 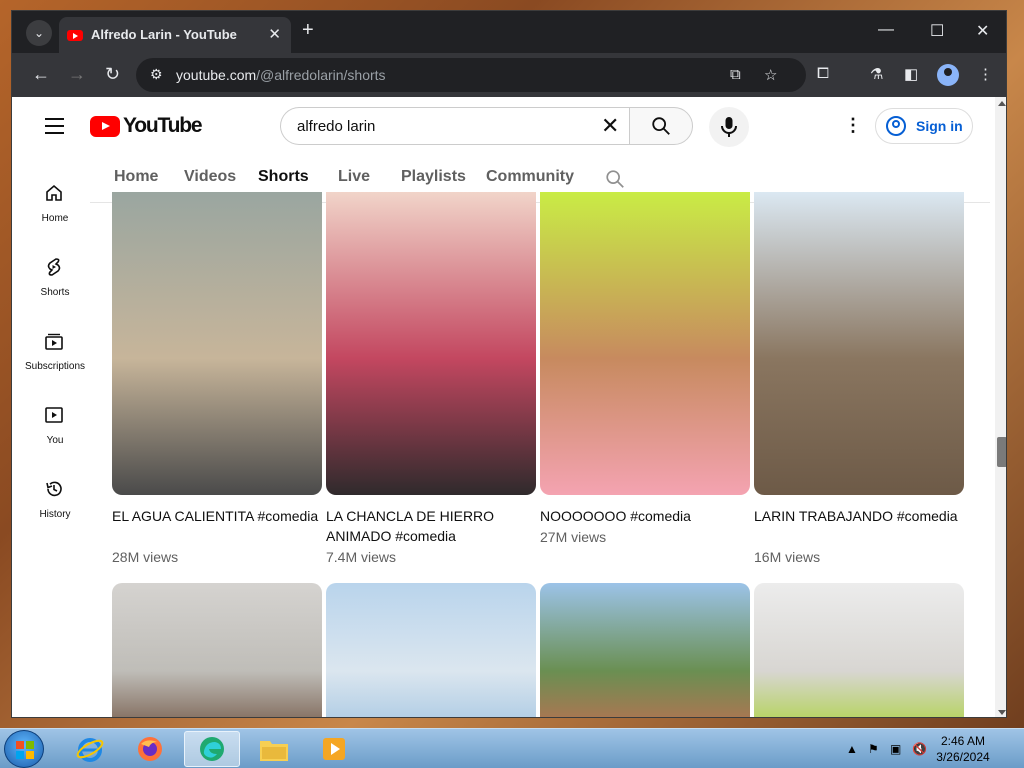 What do you see at coordinates (770, 75) in the screenshot?
I see `bookmark-star-icon: ☆` at bounding box center [770, 75].